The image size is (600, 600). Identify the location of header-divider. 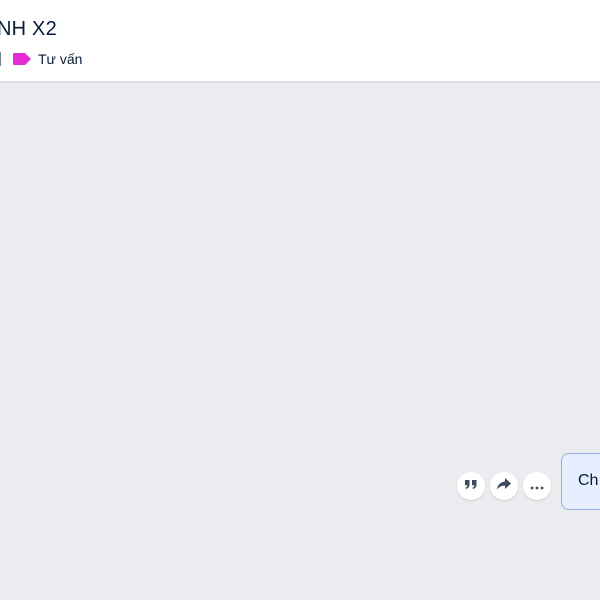
(0, 59).